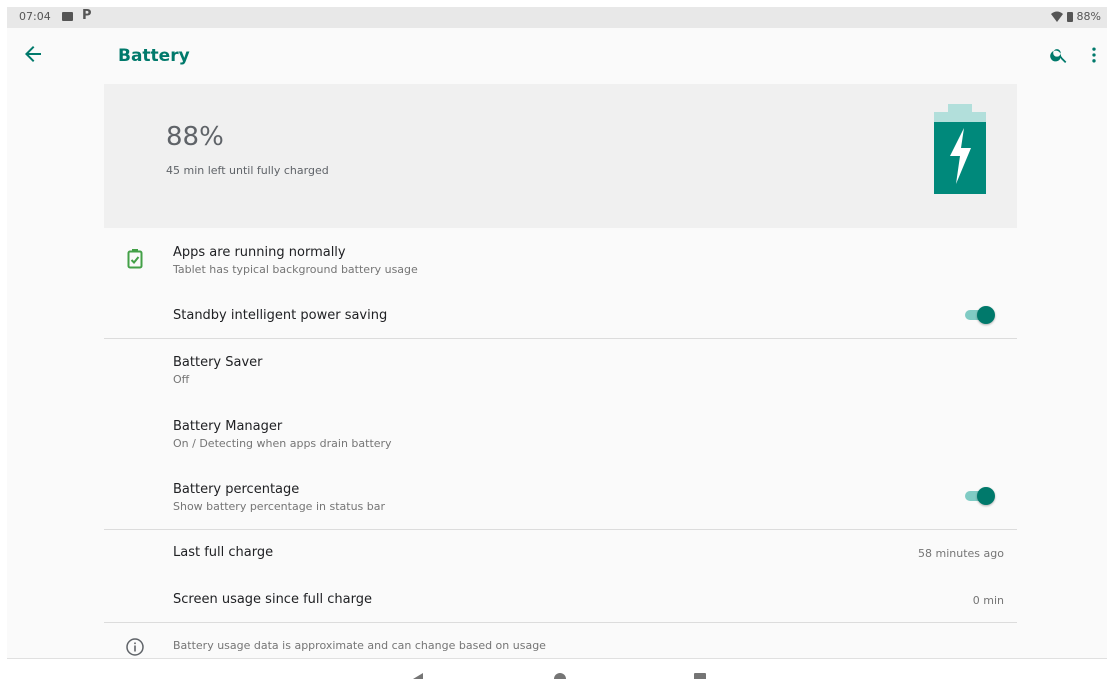 This screenshot has height=686, width=1110. What do you see at coordinates (154, 56) in the screenshot?
I see `page-title: Battery` at bounding box center [154, 56].